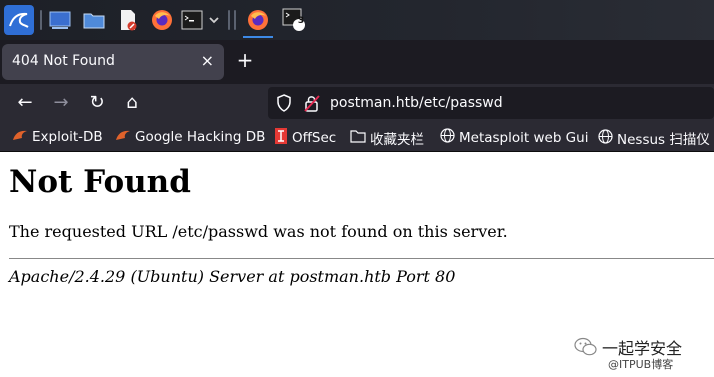 This screenshot has width=714, height=377. Describe the element at coordinates (281, 138) in the screenshot. I see `offsec-icon` at that location.